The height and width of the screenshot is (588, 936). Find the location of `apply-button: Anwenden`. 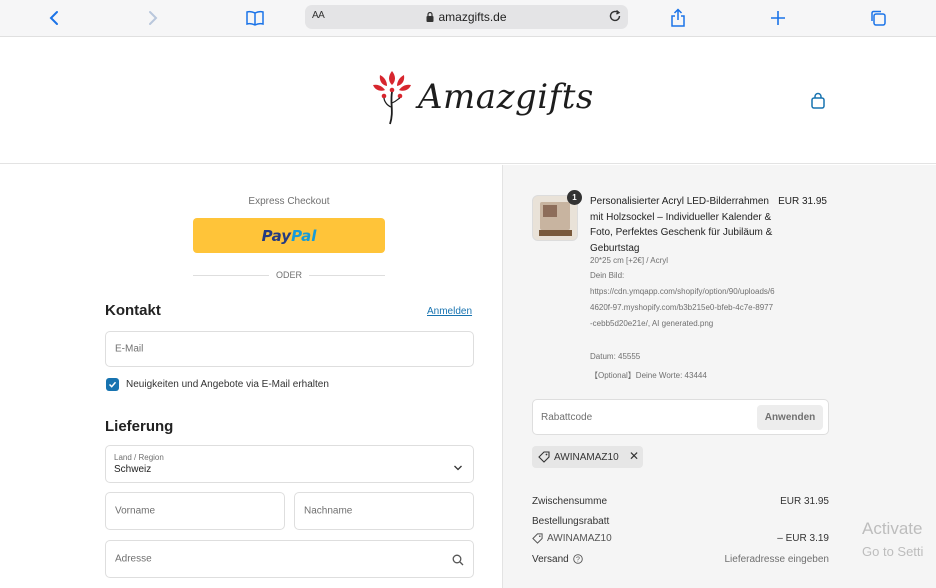

apply-button: Anwenden is located at coordinates (790, 417).